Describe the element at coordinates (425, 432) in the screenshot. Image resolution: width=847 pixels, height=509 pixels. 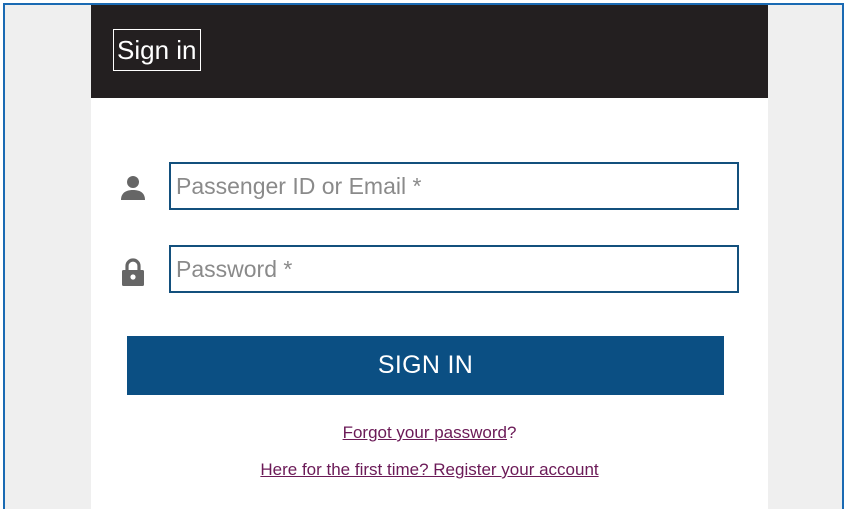
I see `forgot-password-link: Forgot your password` at that location.